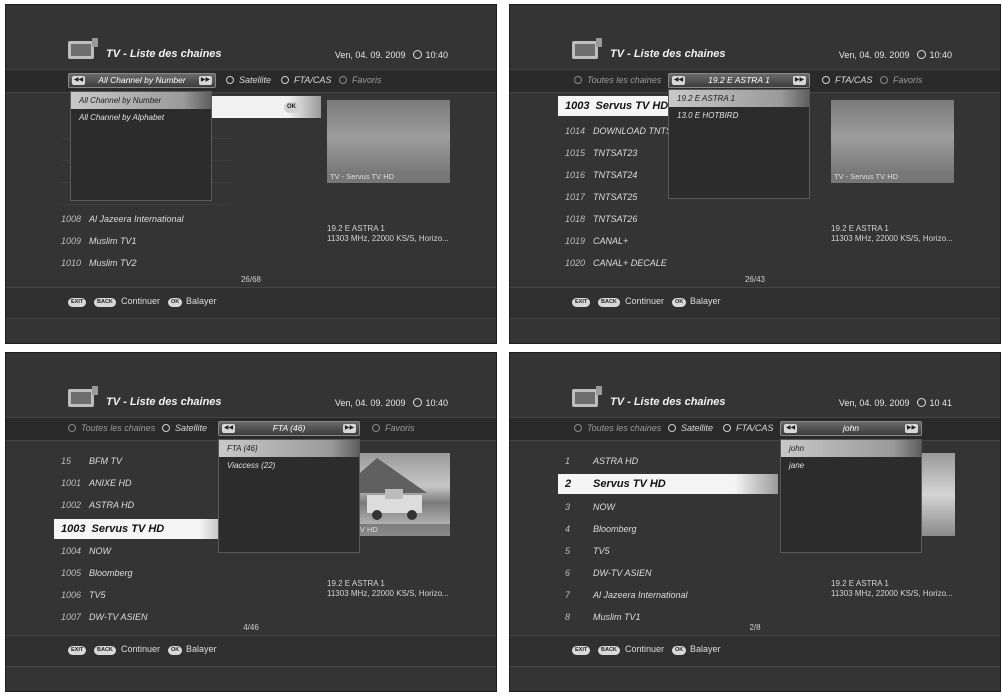 The height and width of the screenshot is (696, 1003). I want to click on preview-video: TV - Servus TV HD, so click(892, 141).